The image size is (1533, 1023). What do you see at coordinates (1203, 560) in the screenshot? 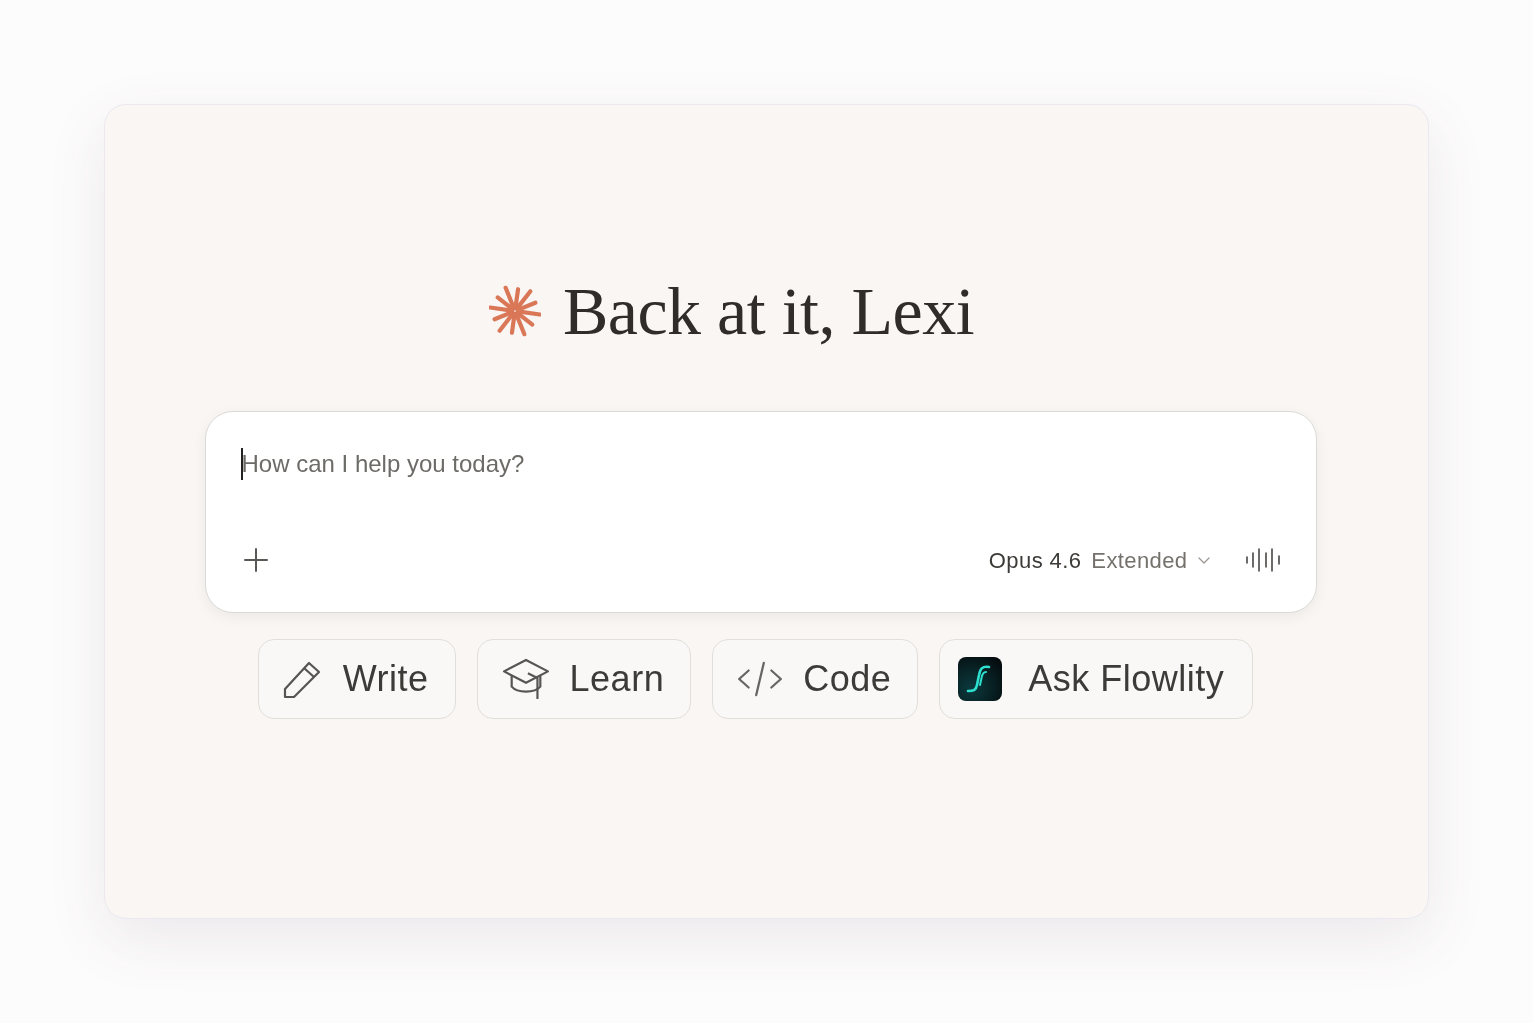
I see `chevron-down-icon` at bounding box center [1203, 560].